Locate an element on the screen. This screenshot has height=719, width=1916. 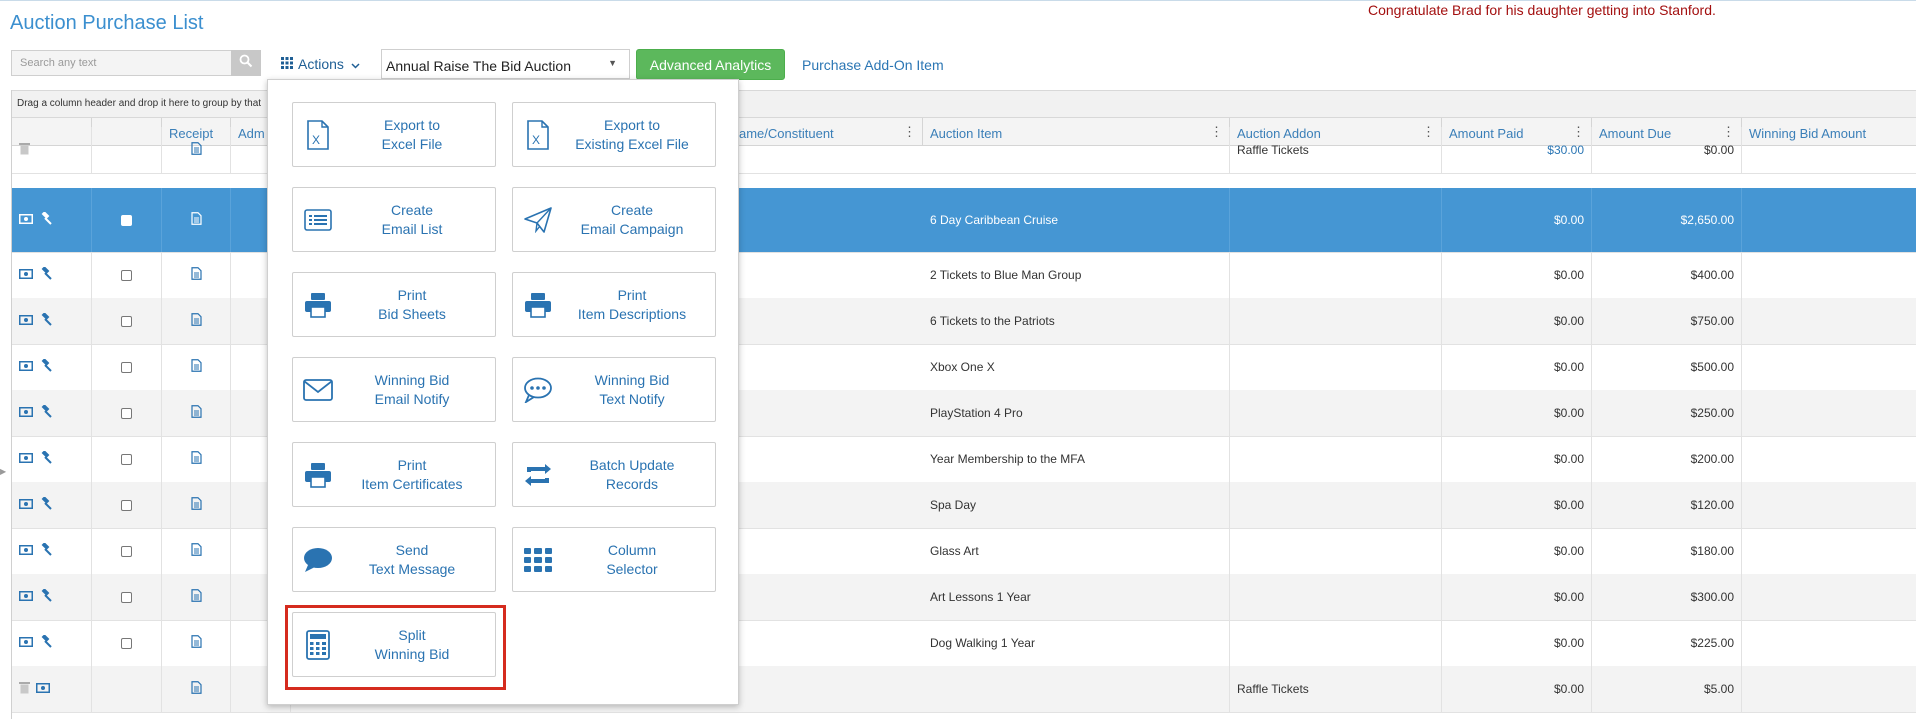
print-bid-sheets-button: Print Bid Sheets is located at coordinates (394, 304).